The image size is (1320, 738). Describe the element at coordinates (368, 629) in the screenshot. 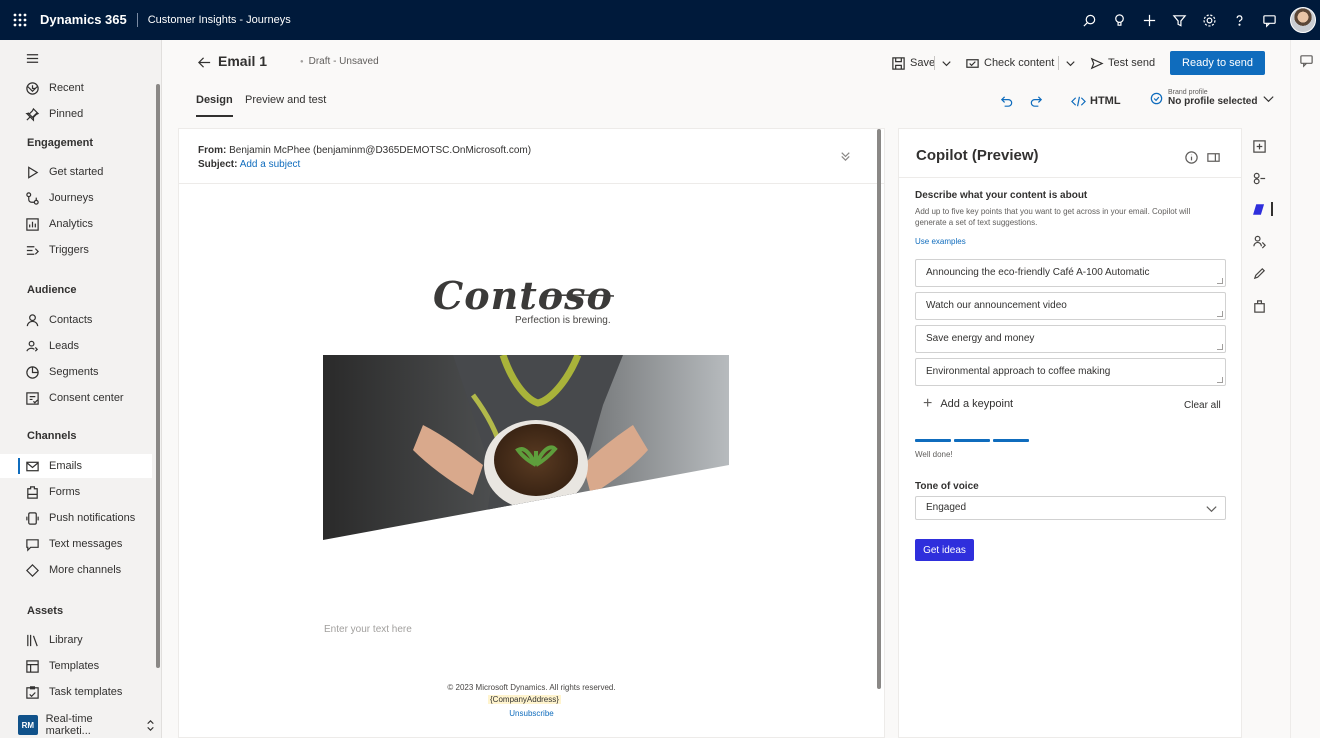

I see `text-block-placeholder: Enter your text here` at that location.